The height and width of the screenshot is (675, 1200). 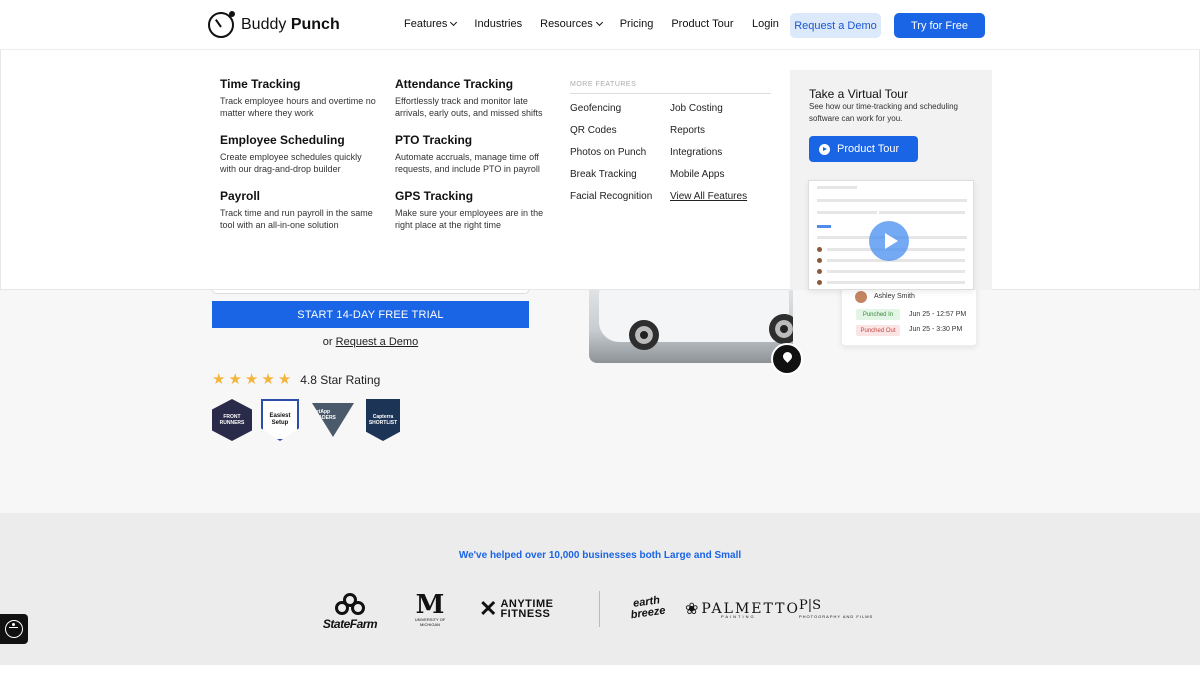 I want to click on earth-breeze-logo: earth breeze, so click(x=647, y=607).